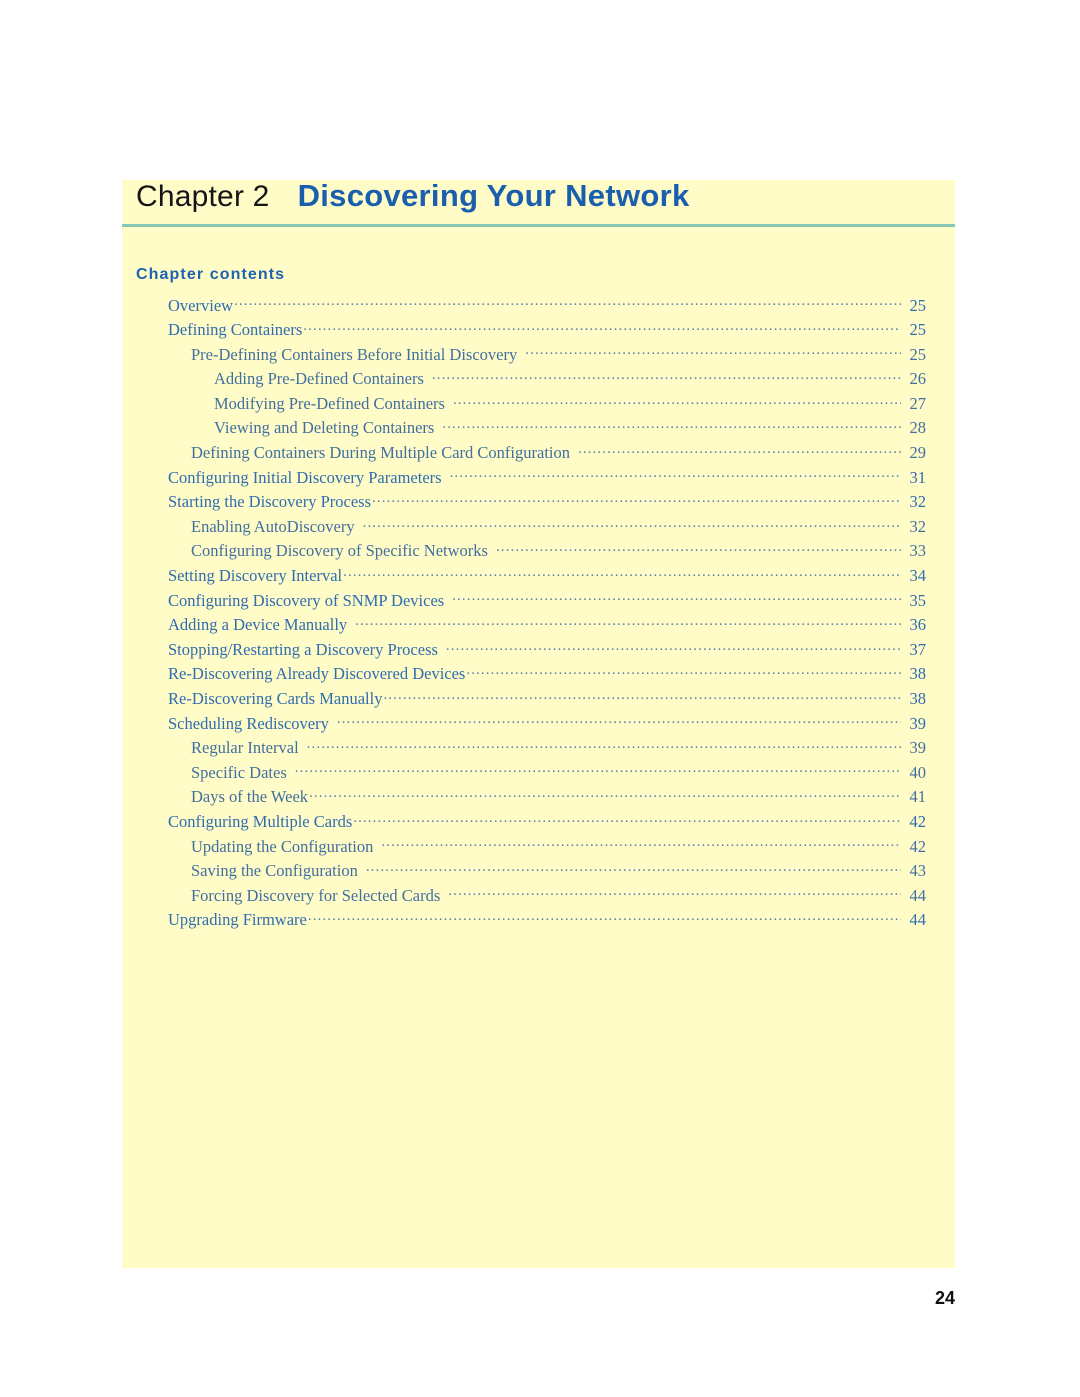  What do you see at coordinates (918, 649) in the screenshot?
I see `toc-entry-page-number: 37` at bounding box center [918, 649].